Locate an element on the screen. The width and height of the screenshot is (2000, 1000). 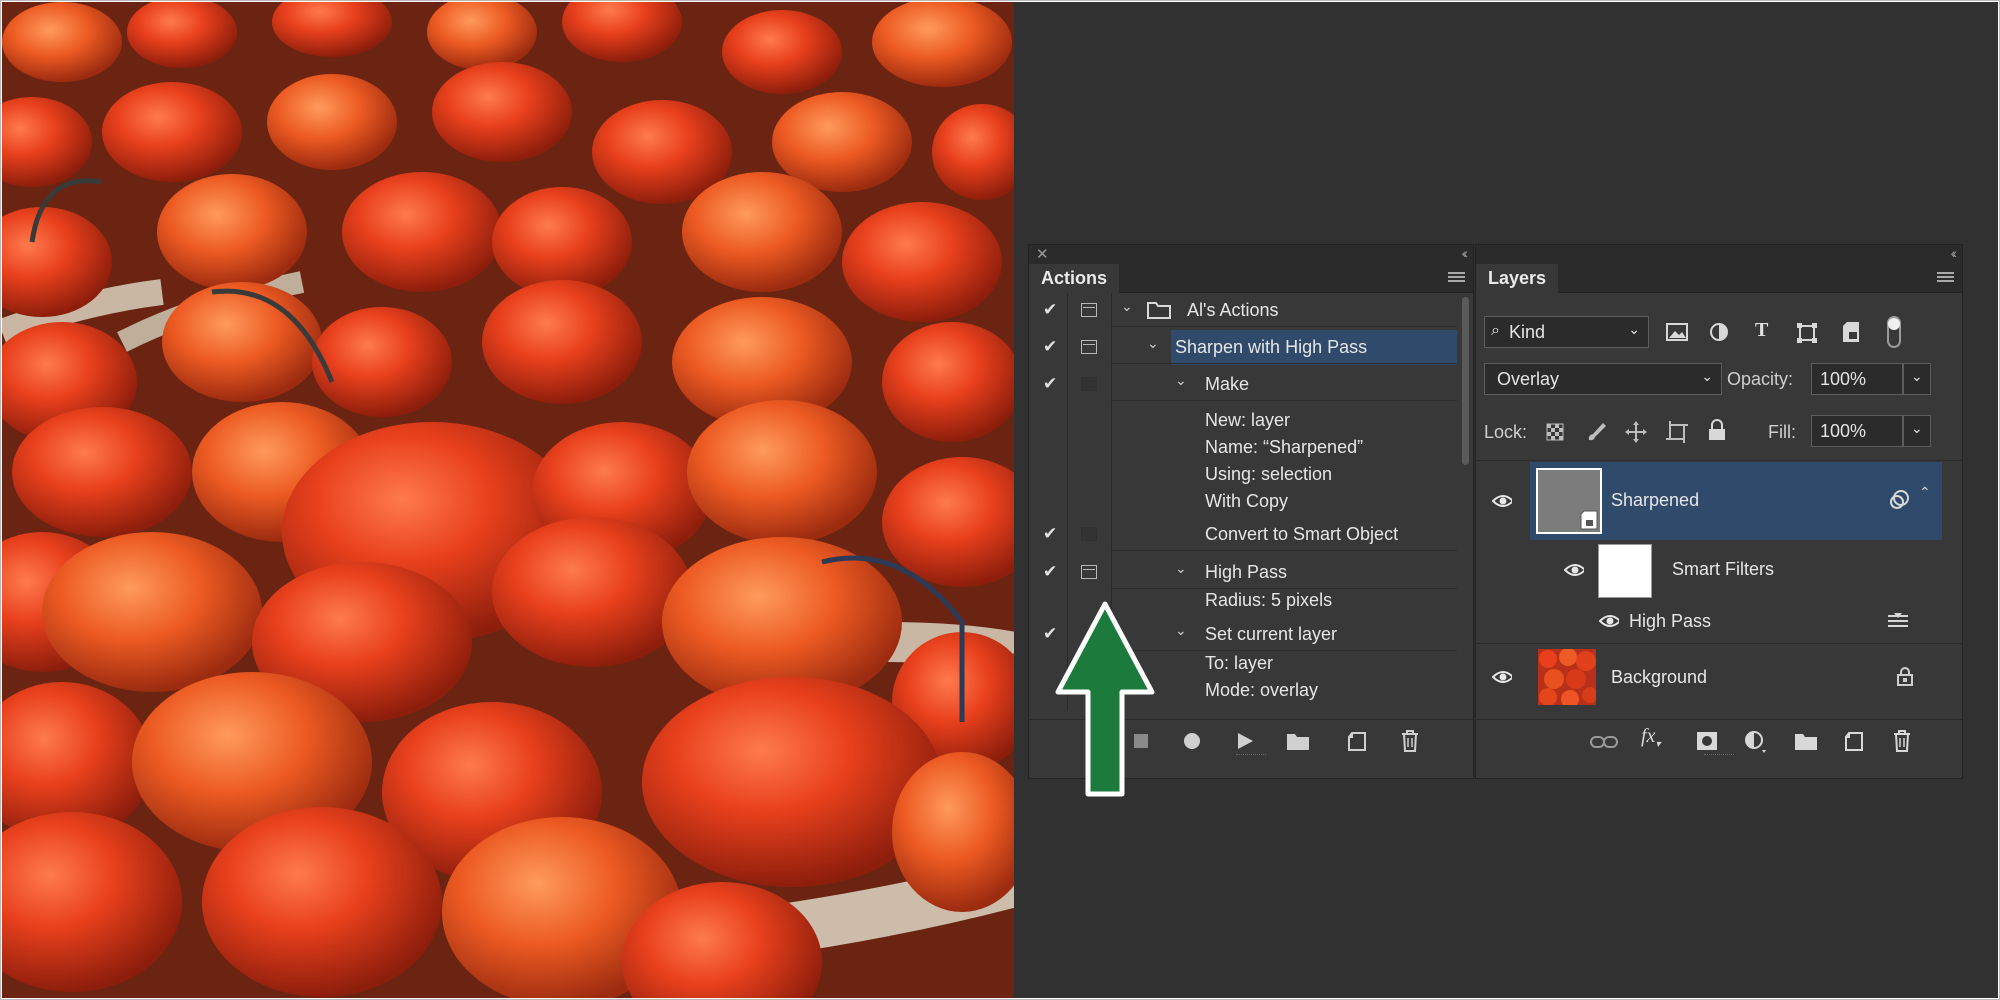
tab-actions: Actions is located at coordinates (1074, 278).